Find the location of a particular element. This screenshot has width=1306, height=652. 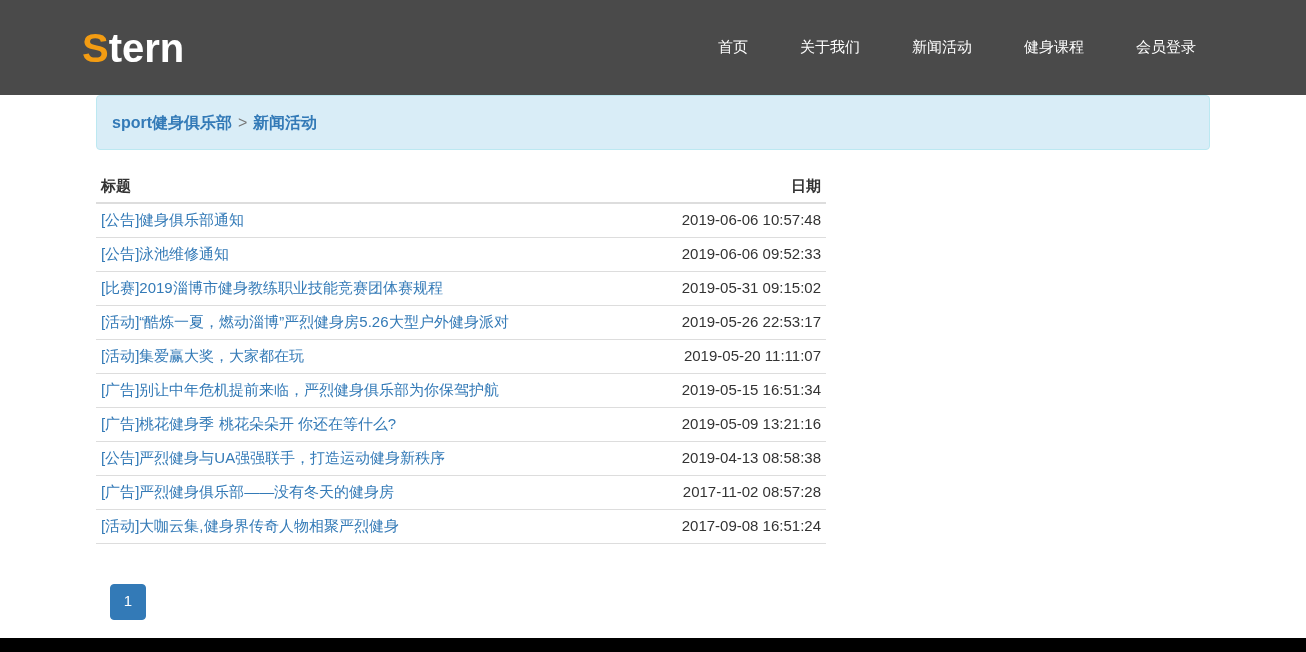

news-title-link: [公告]泳池维修通知 is located at coordinates (165, 253).